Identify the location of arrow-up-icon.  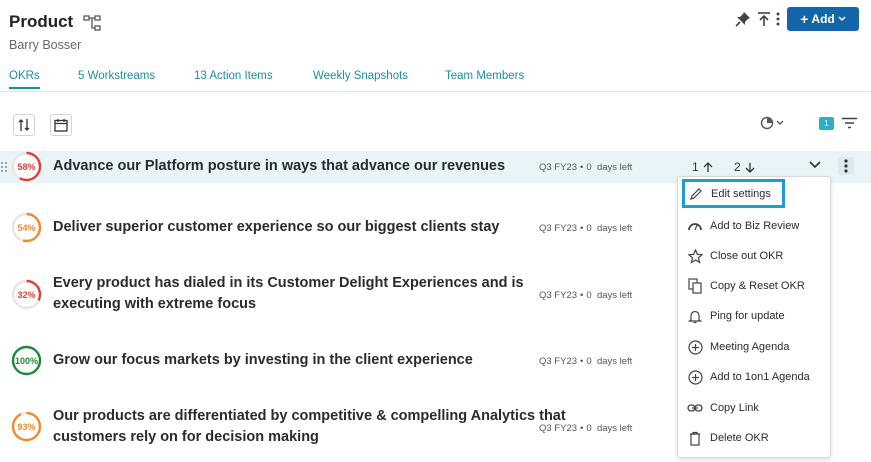
(708, 166).